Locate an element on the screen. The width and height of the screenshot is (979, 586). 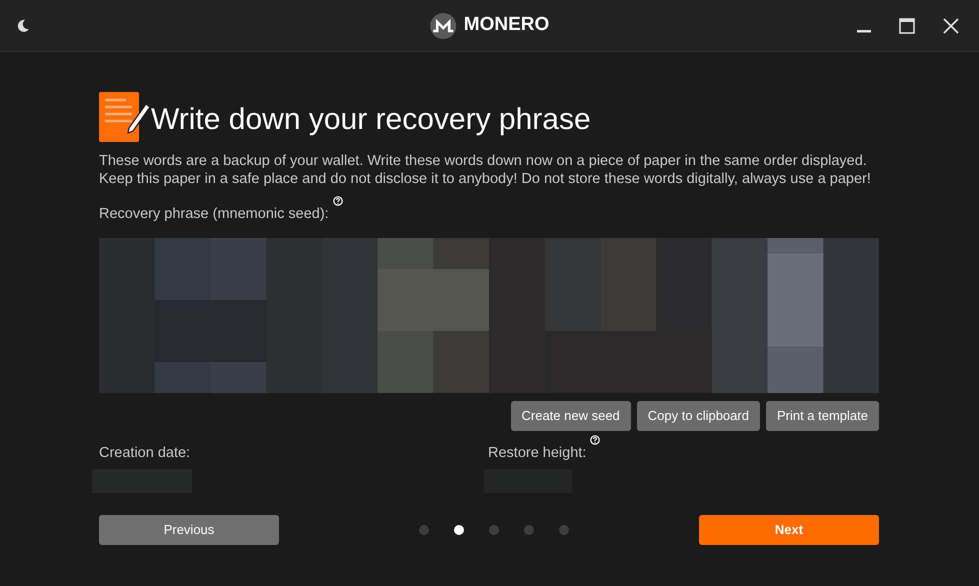
restore-height-label: Restore height: is located at coordinates (537, 453).